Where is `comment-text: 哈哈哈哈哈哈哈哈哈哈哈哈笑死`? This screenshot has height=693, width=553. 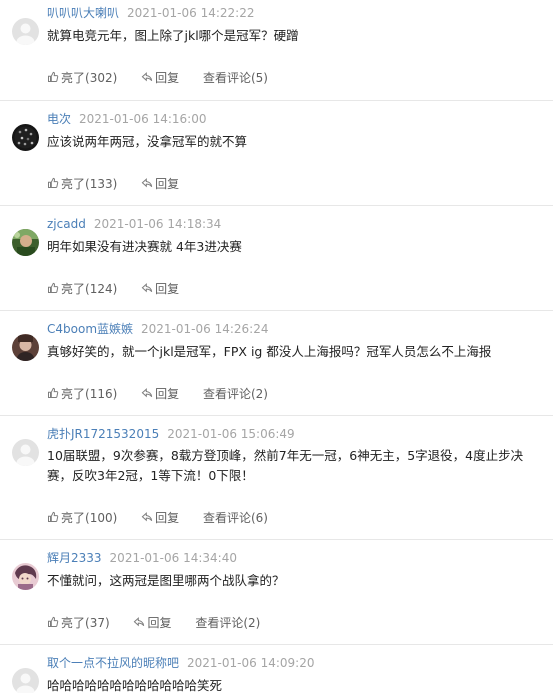
comment-text: 哈哈哈哈哈哈哈哈哈哈哈哈笑死 is located at coordinates (135, 685).